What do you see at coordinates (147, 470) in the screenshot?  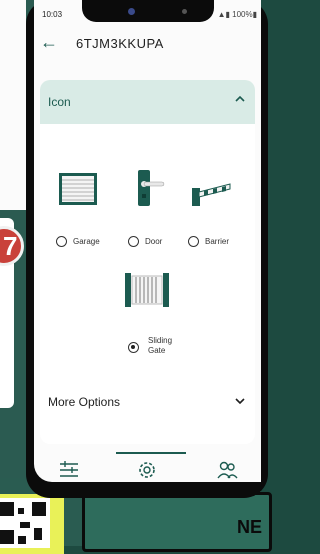 I see `settings-gear-icon` at bounding box center [147, 470].